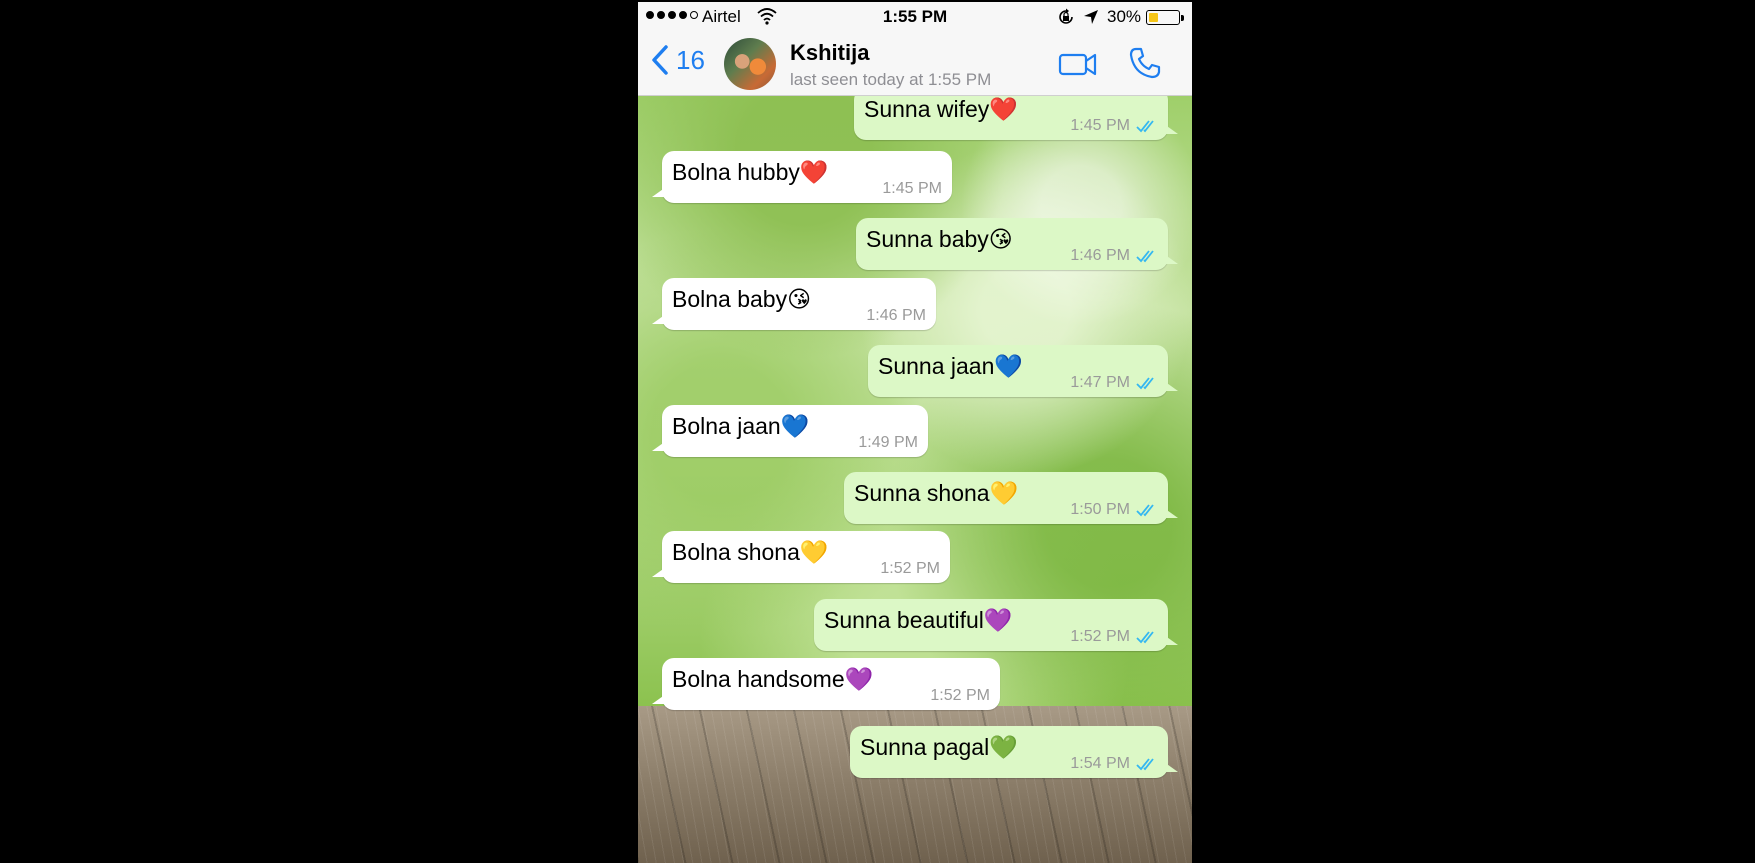 The height and width of the screenshot is (863, 1755). I want to click on incoming-message: Bolna handsome💜 1:52 PM, so click(826, 684).